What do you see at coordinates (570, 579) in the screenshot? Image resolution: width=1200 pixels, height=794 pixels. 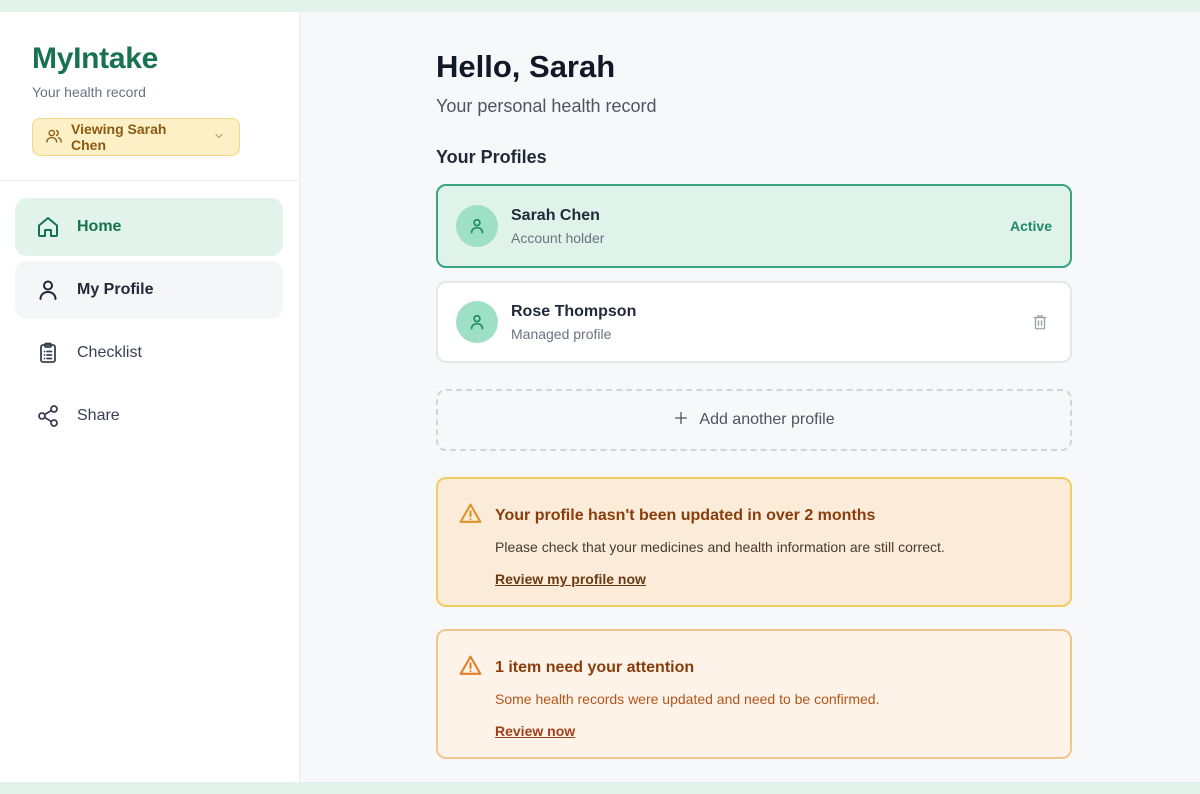 I see `review-profile-link: Review my profile now` at bounding box center [570, 579].